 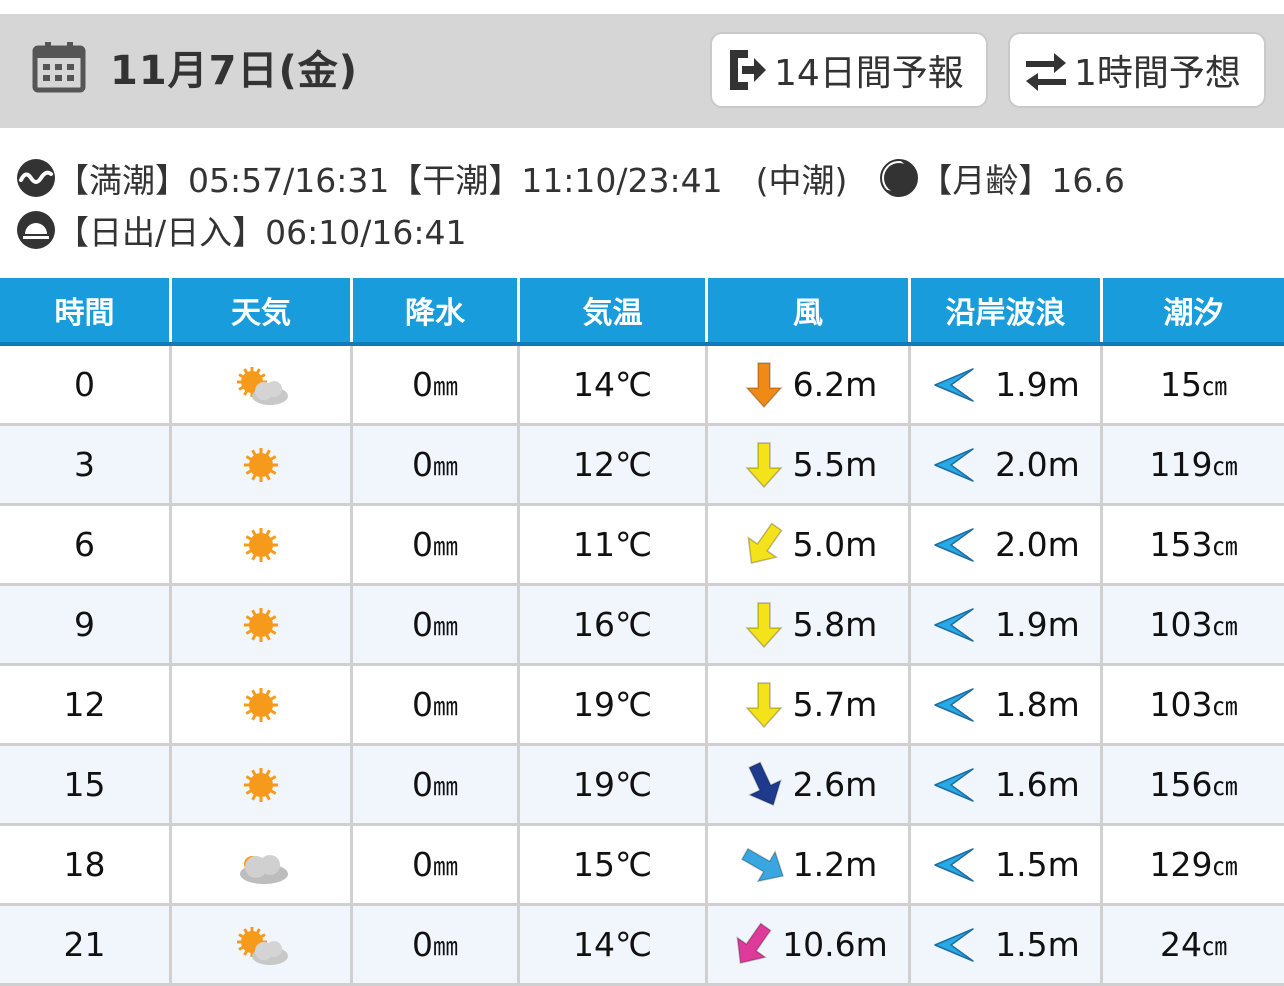 I want to click on cell-wind: 5.7m, so click(x=809, y=706).